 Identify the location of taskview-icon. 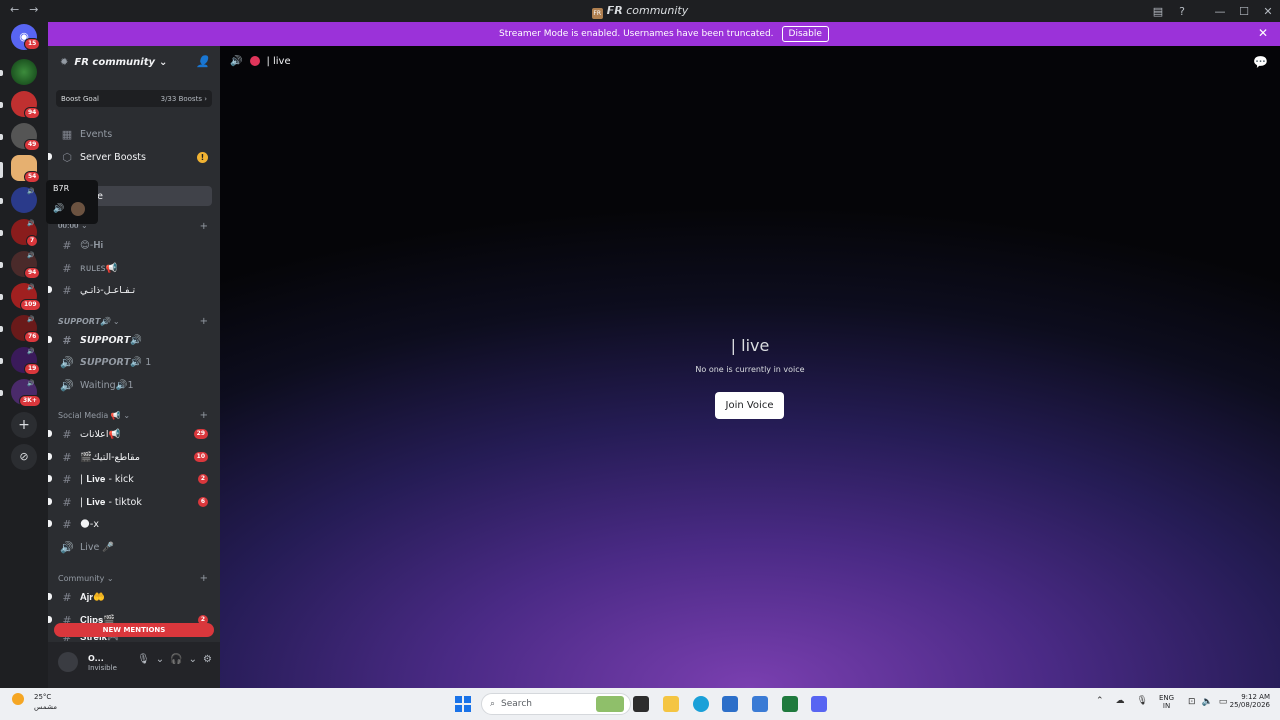
(641, 704).